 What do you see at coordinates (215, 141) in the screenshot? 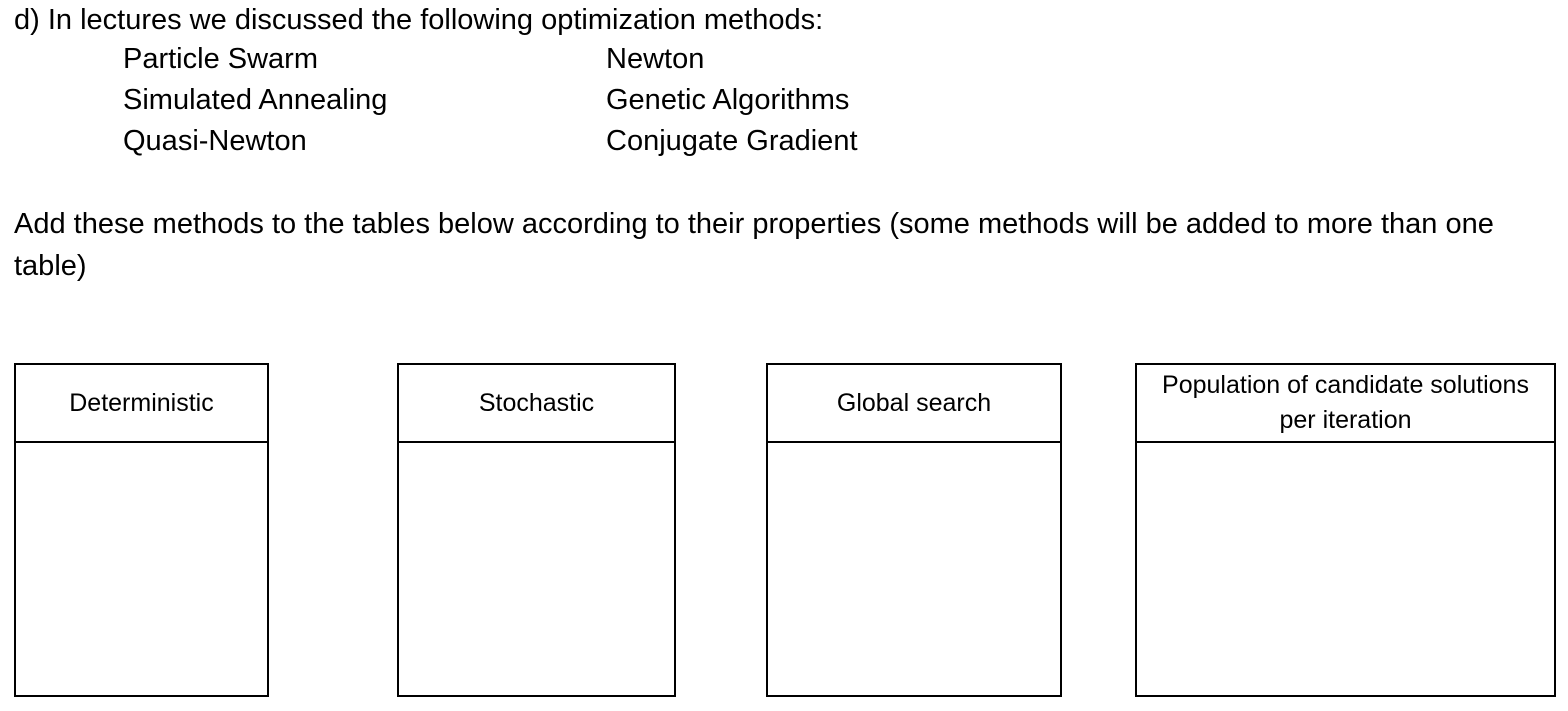
I see `method-quasi-newton: Quasi-Newton` at bounding box center [215, 141].